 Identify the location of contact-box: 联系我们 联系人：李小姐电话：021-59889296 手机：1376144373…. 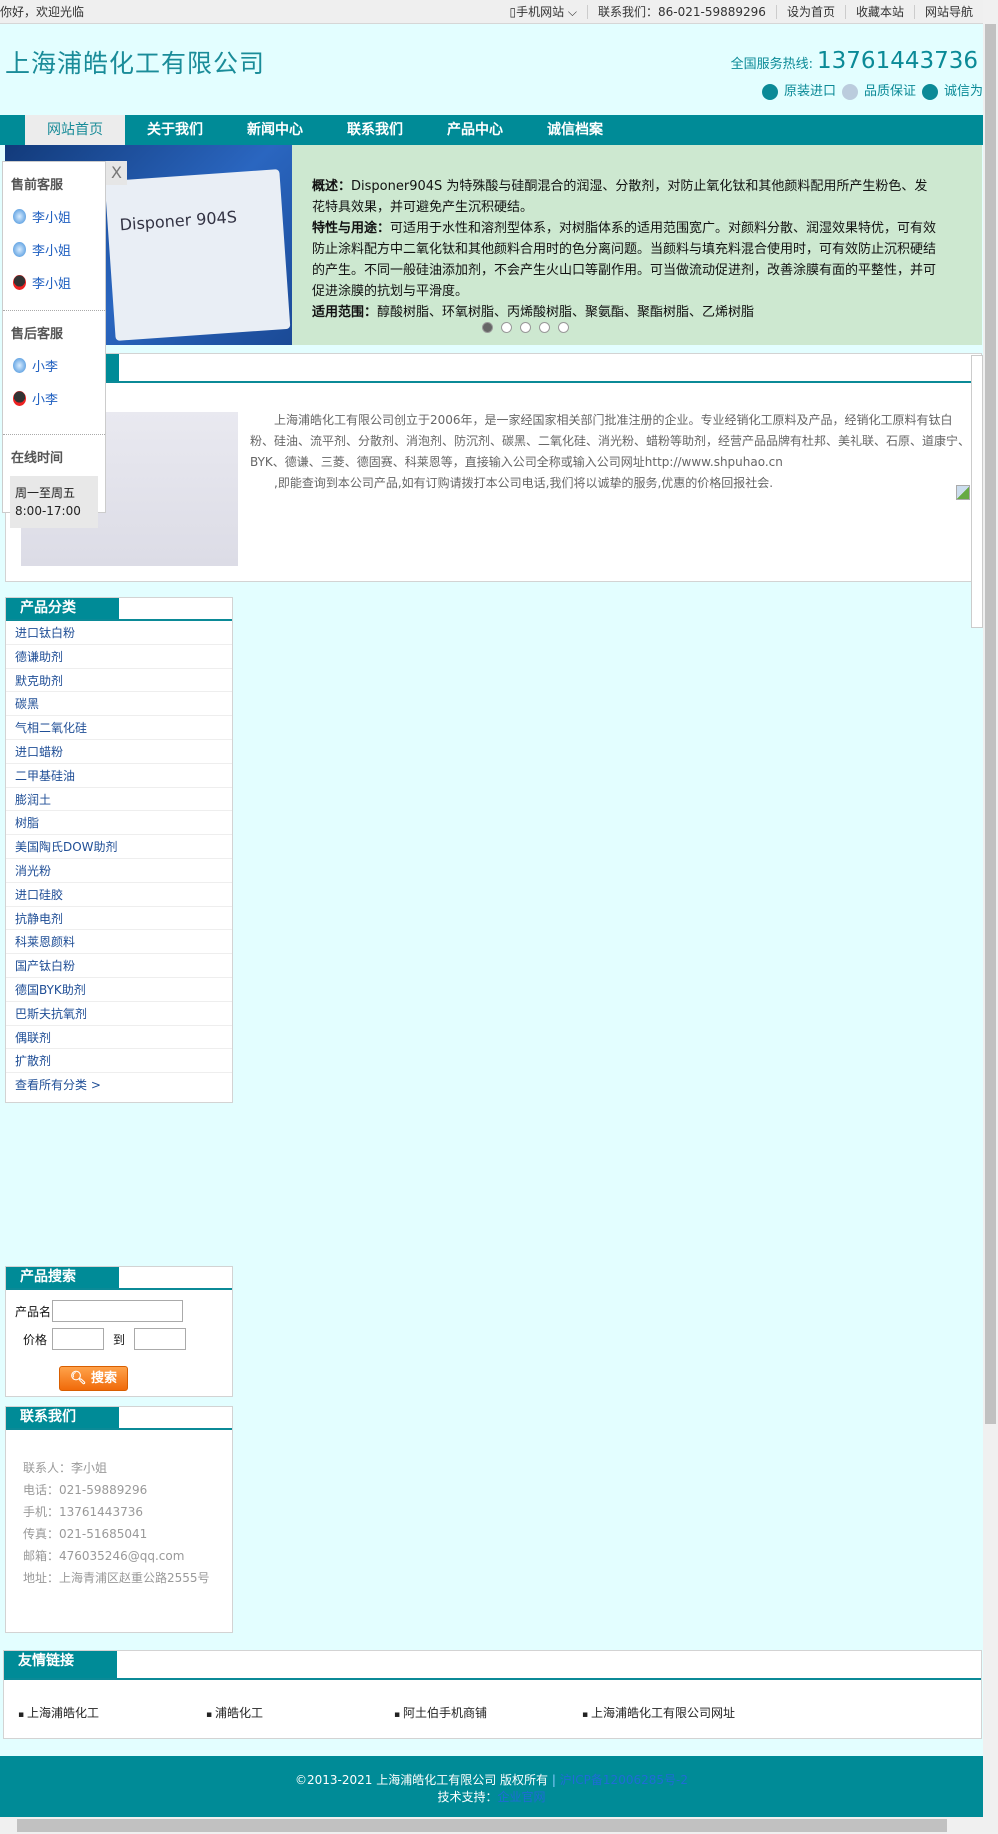
(119, 1519).